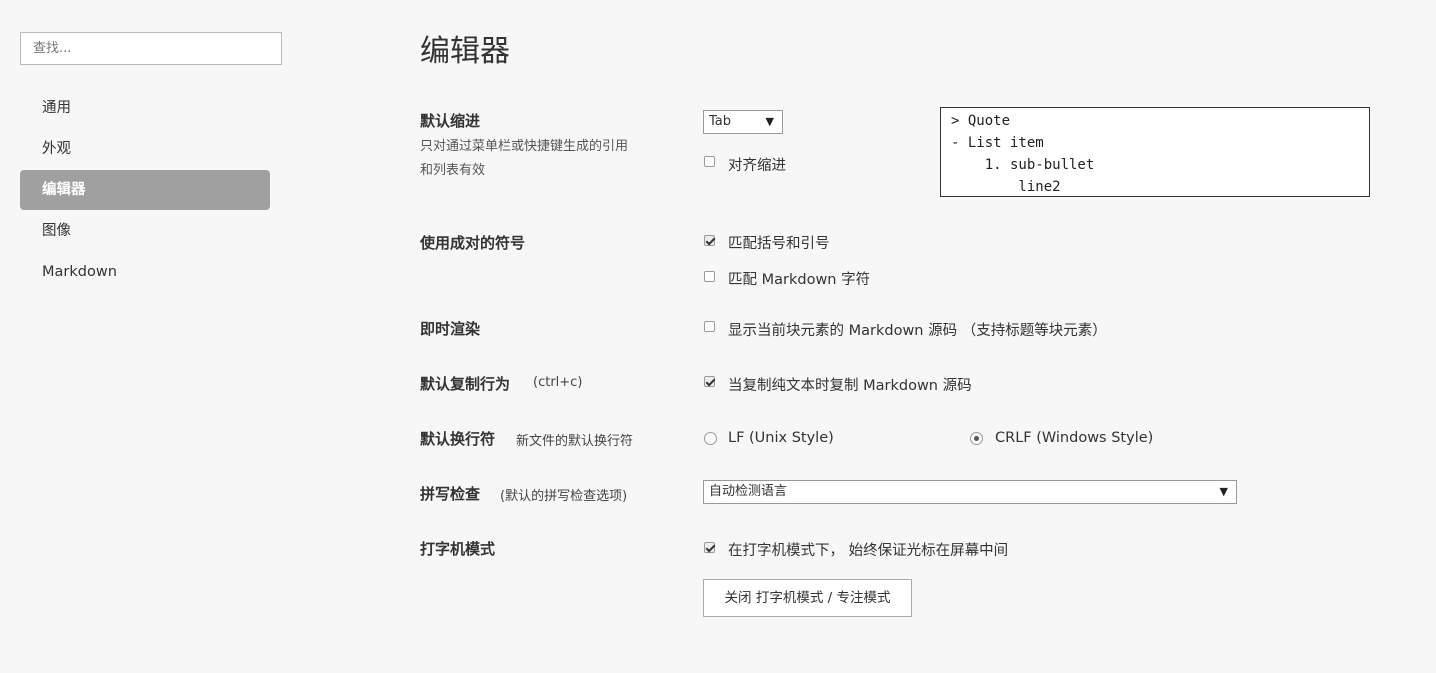 Image resolution: width=1436 pixels, height=673 pixels. What do you see at coordinates (807, 598) in the screenshot?
I see `close-typewriter-button: 关闭 打字机模式 / 专注模式` at bounding box center [807, 598].